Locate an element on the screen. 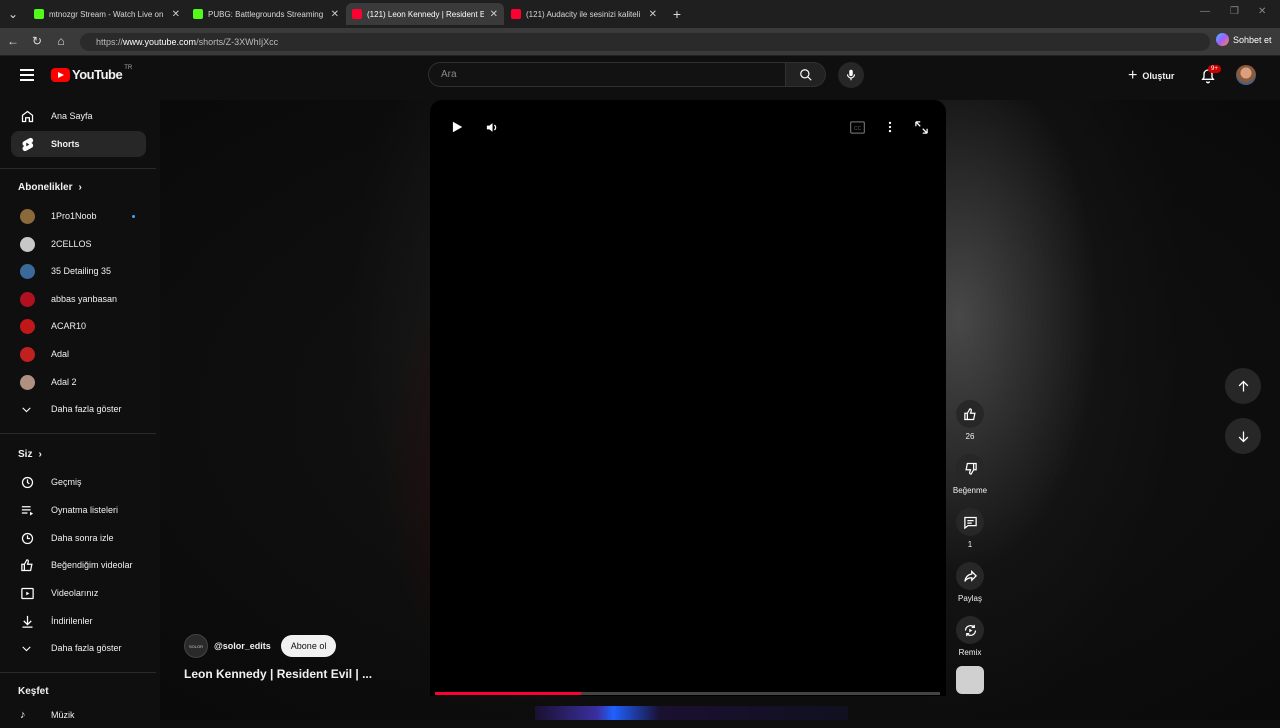 This screenshot has width=1280, height=728. comments-button is located at coordinates (970, 522).